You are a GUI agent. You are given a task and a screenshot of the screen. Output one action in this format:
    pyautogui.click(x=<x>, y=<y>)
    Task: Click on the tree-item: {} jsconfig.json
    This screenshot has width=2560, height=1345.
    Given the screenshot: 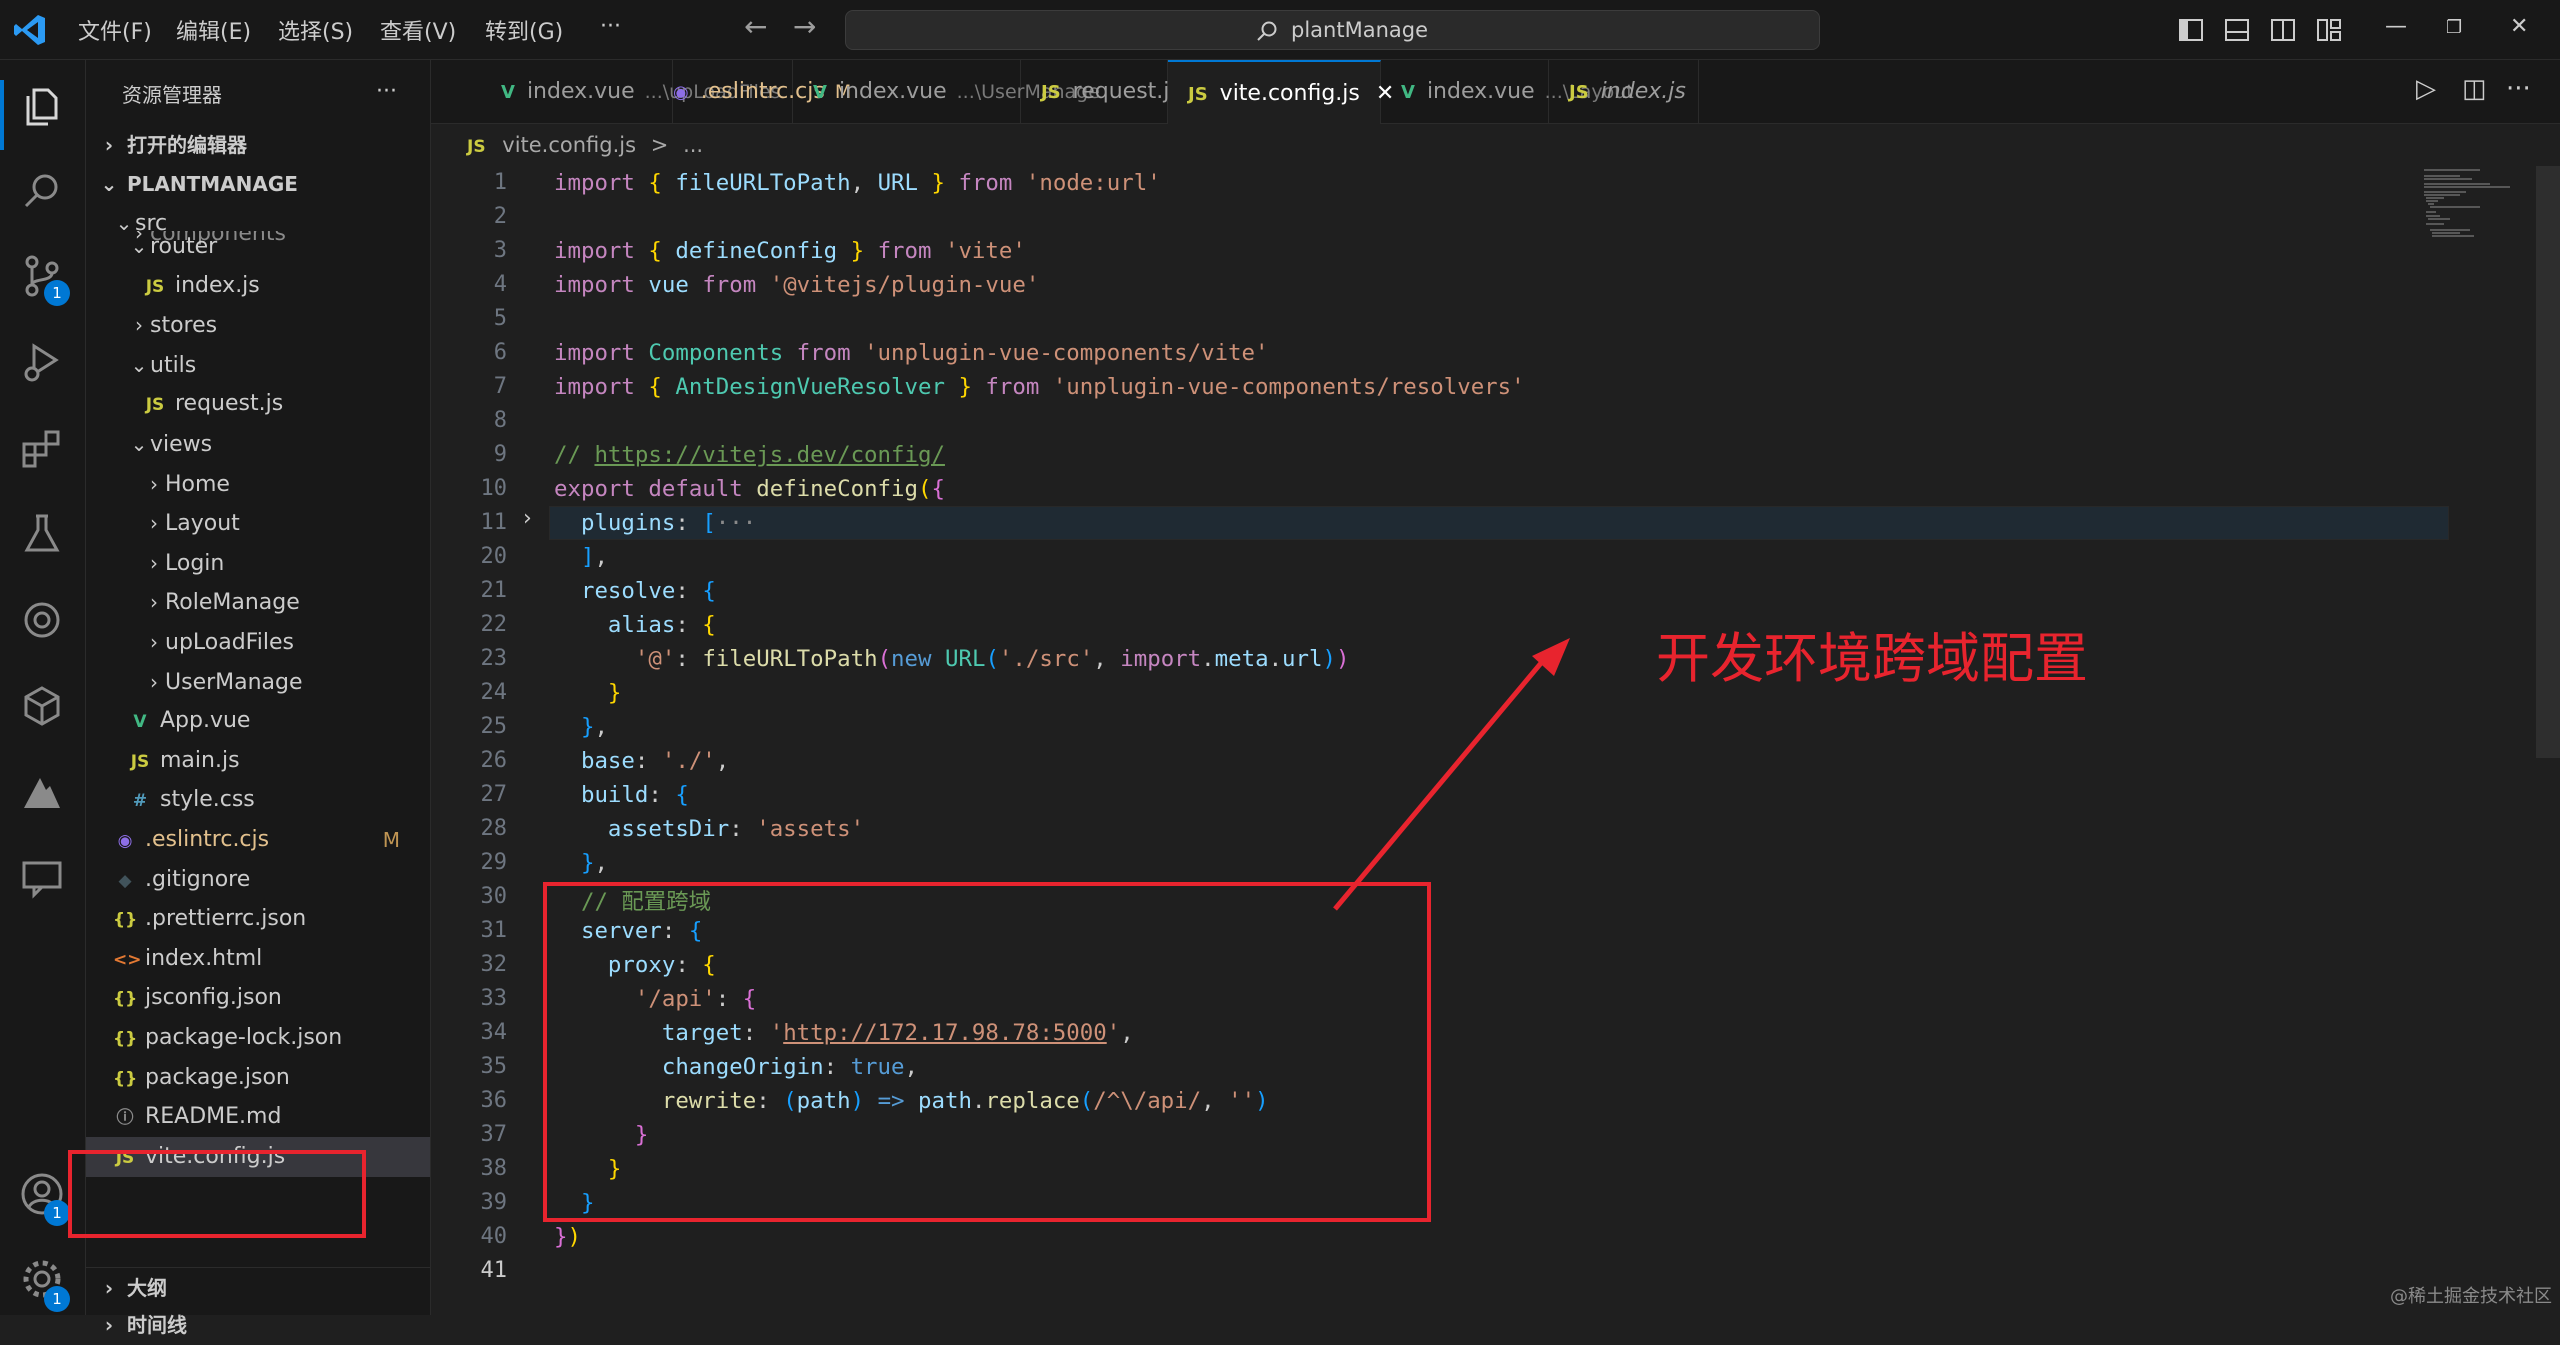 What is the action you would take?
    pyautogui.click(x=258, y=998)
    